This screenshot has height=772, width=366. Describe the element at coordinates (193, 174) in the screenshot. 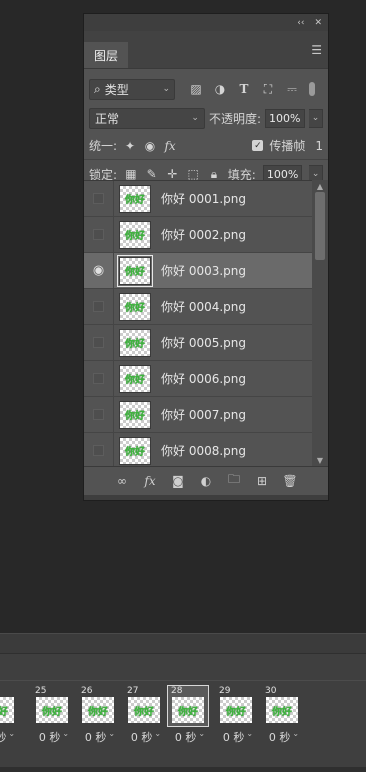

I see `lock-artboard-icon: ⬚` at that location.